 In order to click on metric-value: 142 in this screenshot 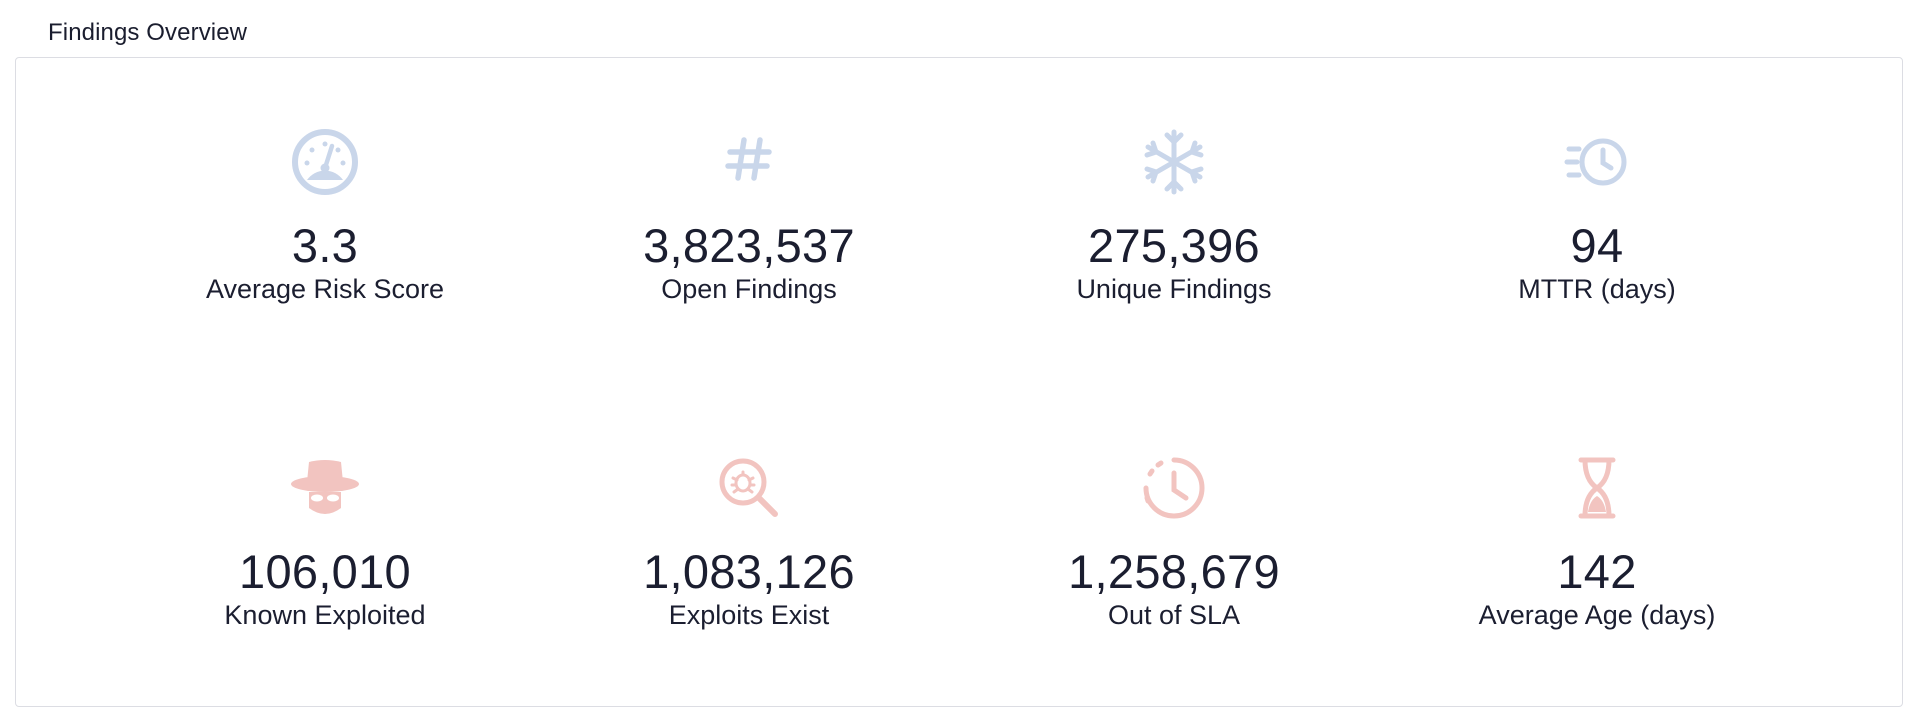, I will do `click(1597, 571)`.